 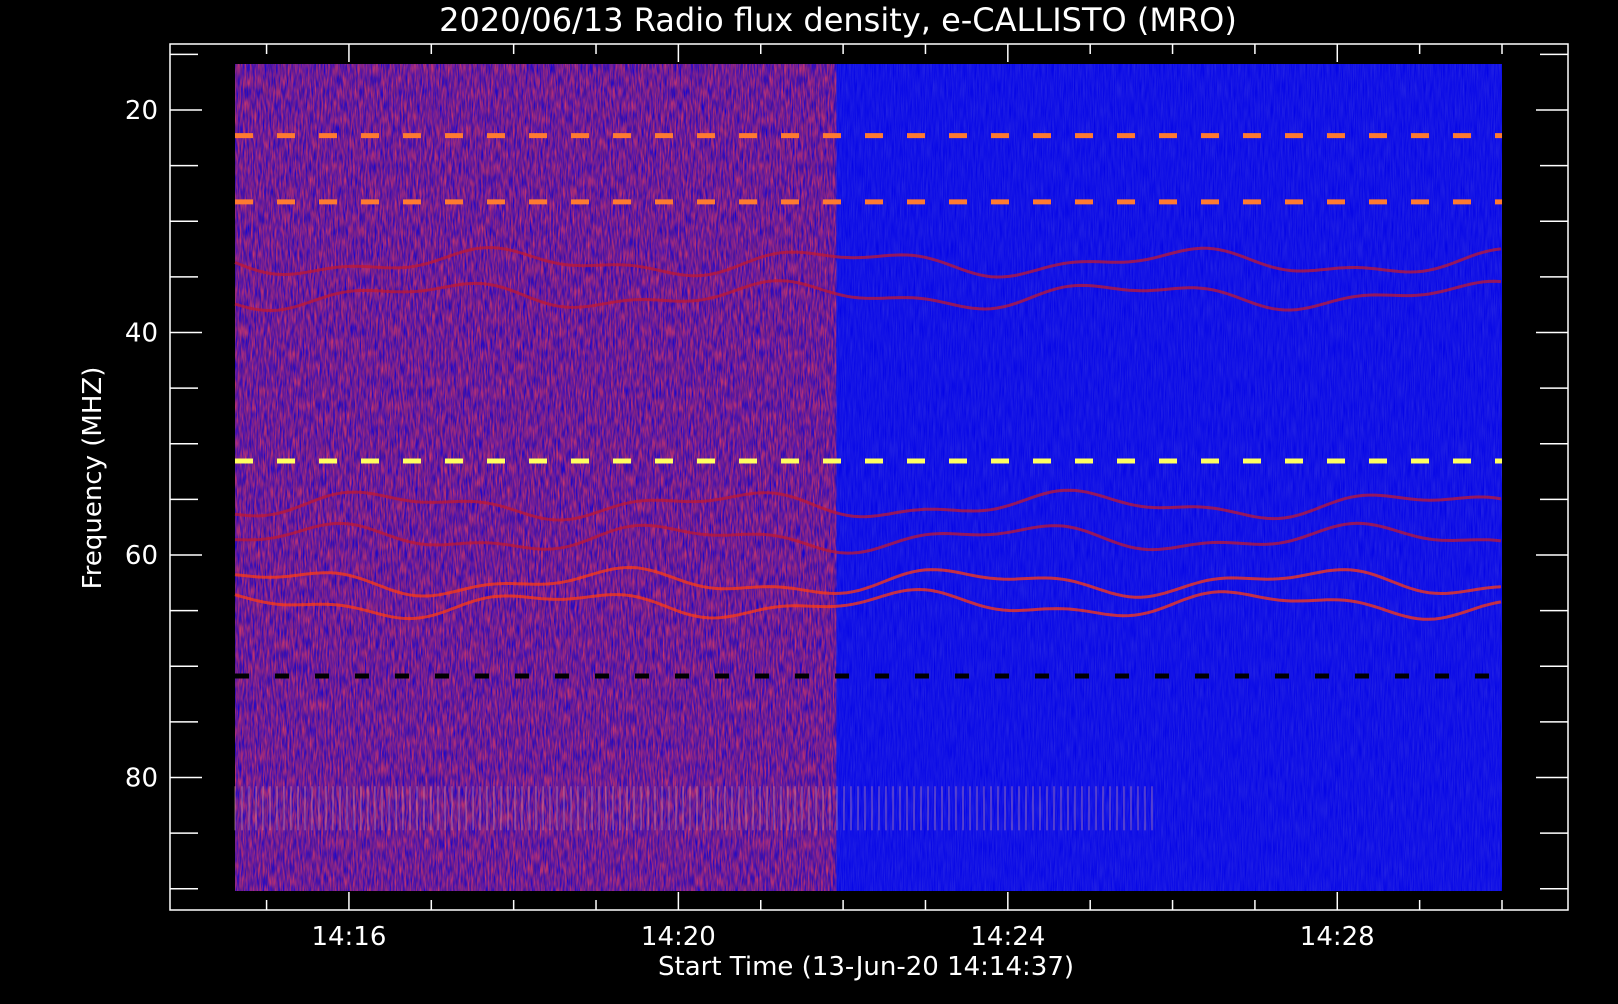 I want to click on x-axis-label: Start Time (13-Jun-20 14:14:37), so click(x=866, y=967).